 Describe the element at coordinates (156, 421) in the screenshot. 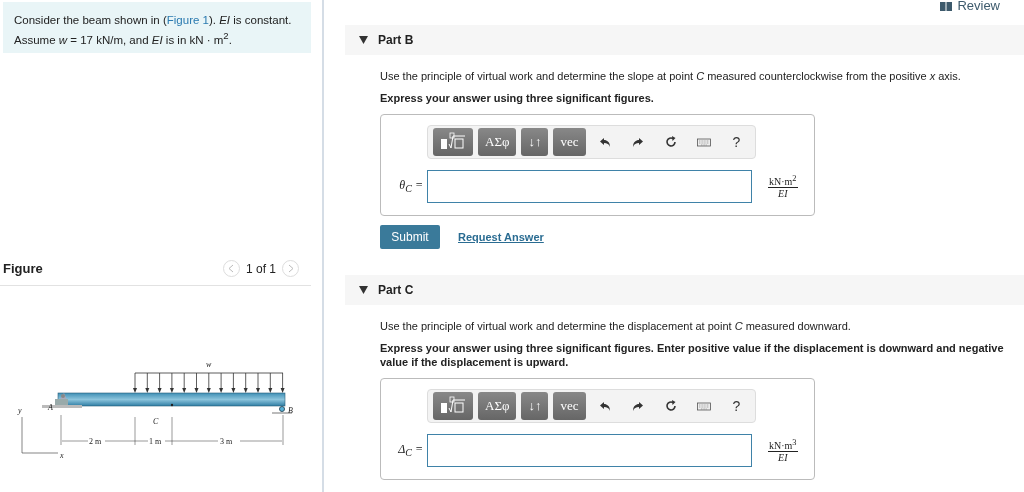

I see `point-label: C` at that location.